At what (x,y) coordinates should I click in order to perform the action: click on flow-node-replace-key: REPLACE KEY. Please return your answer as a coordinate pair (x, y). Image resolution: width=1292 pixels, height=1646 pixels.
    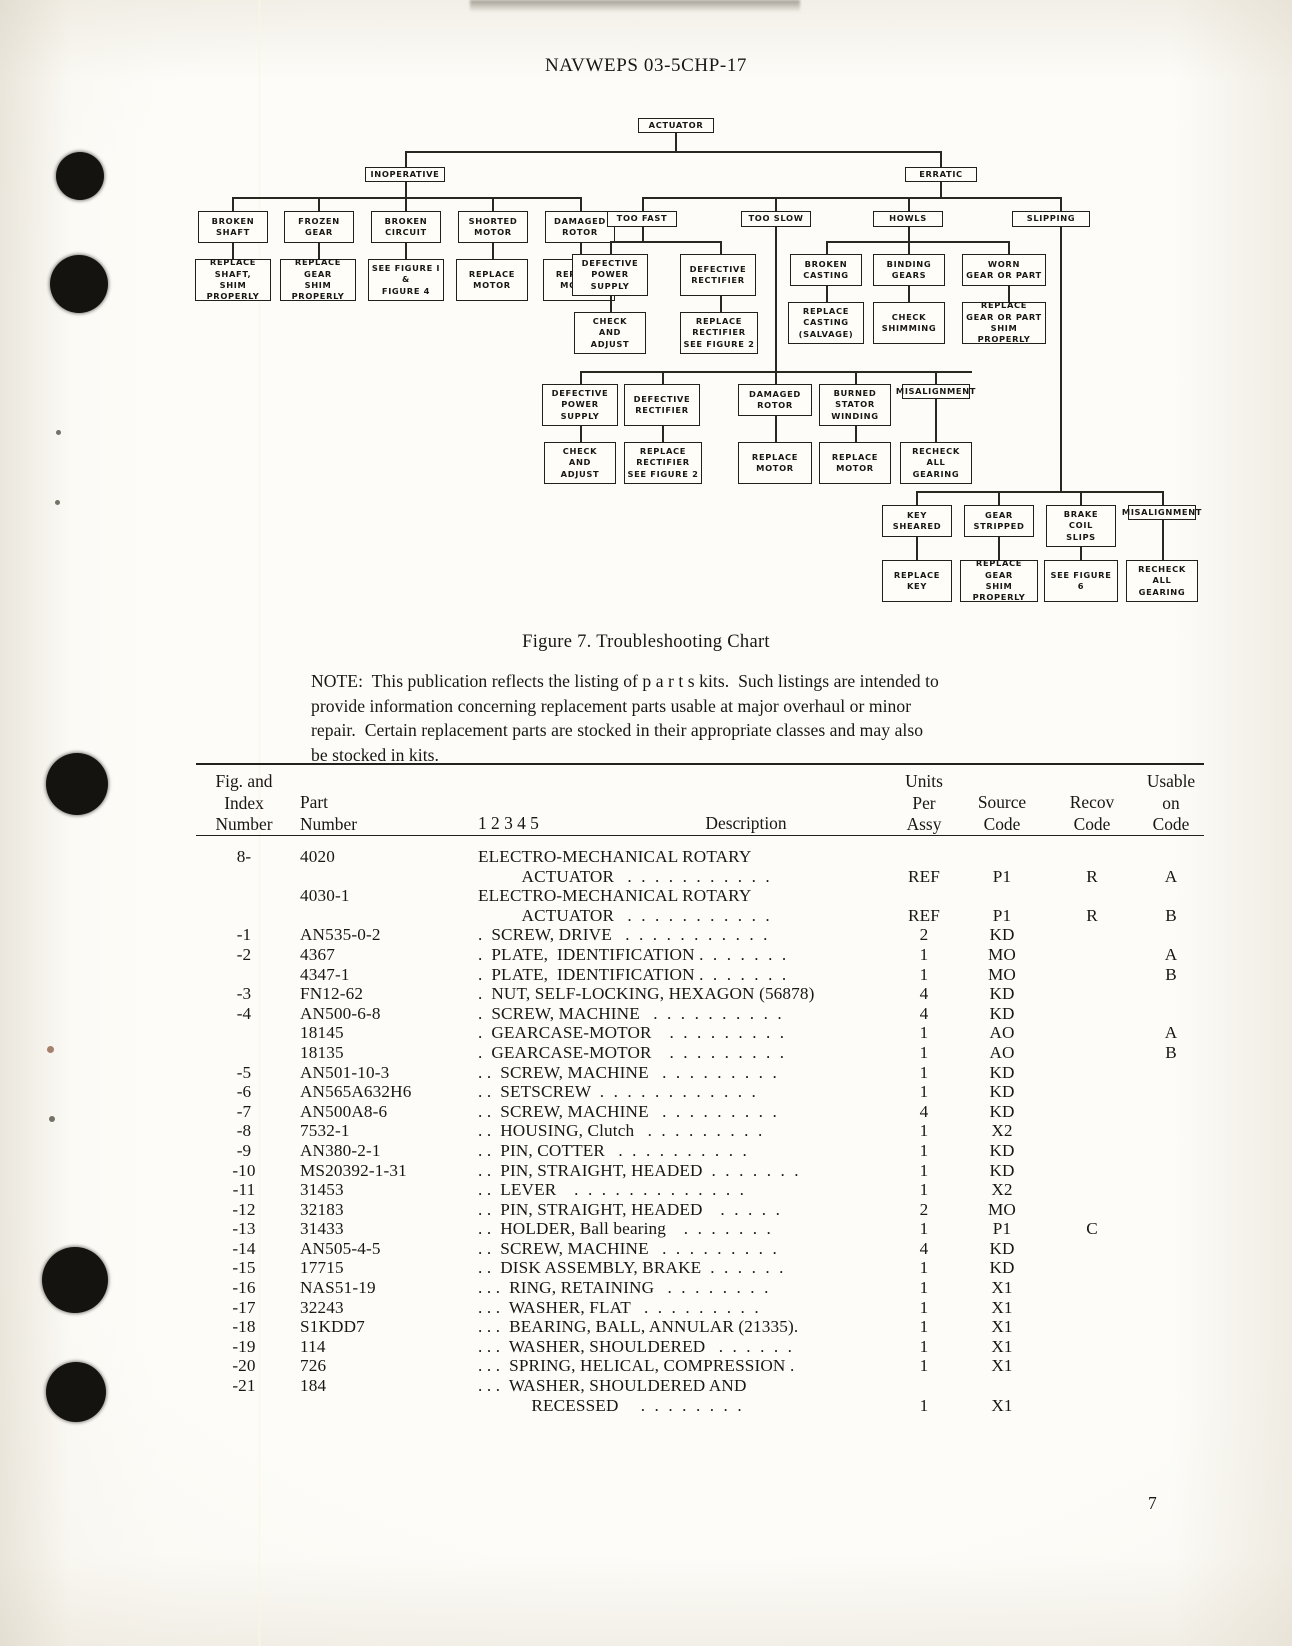
    Looking at the image, I should click on (917, 581).